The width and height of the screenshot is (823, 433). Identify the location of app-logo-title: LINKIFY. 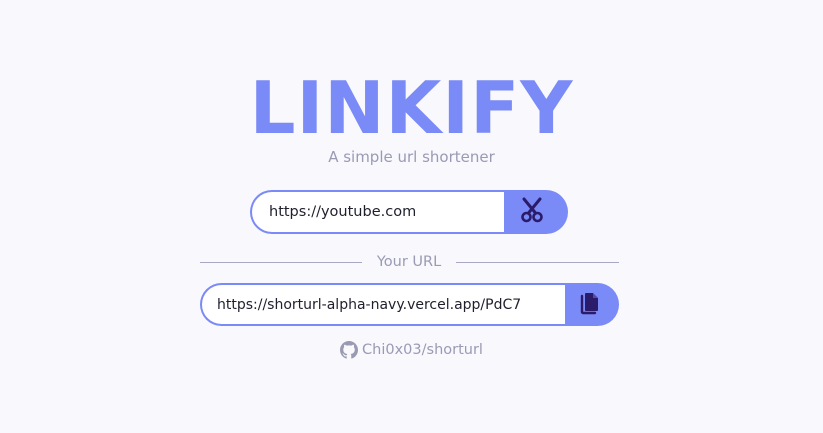
(411, 108).